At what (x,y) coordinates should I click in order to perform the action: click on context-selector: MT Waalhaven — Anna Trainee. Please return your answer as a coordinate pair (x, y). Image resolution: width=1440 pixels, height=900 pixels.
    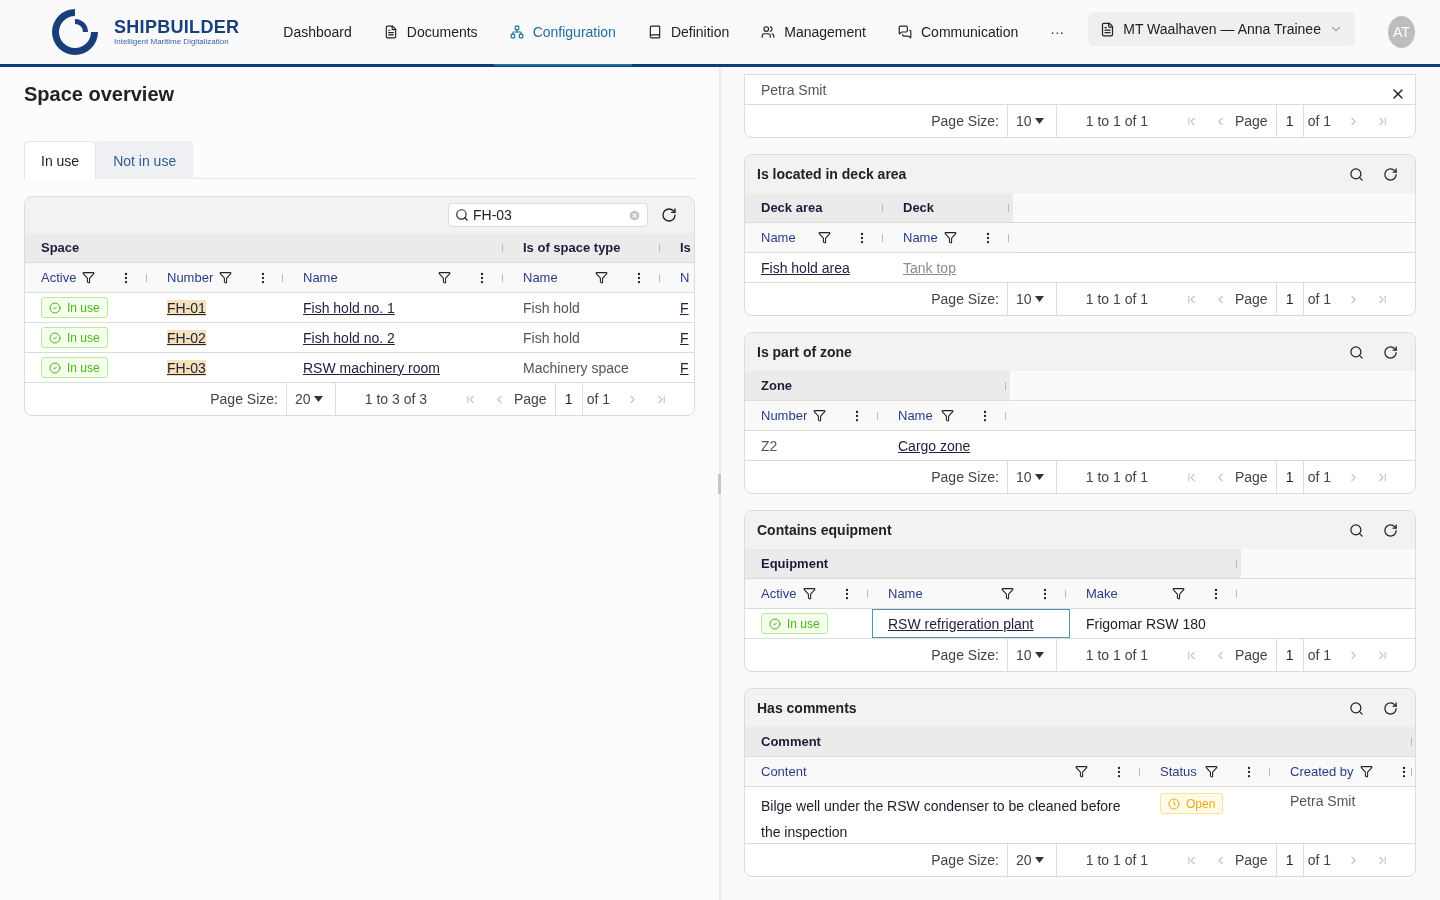
    Looking at the image, I should click on (1221, 29).